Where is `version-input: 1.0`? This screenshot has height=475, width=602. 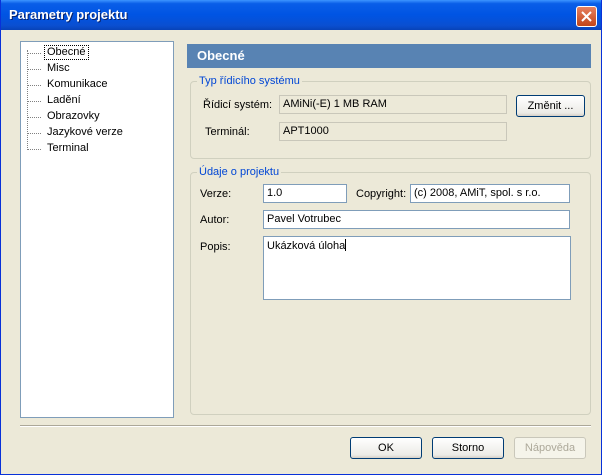
version-input: 1.0 is located at coordinates (305, 193).